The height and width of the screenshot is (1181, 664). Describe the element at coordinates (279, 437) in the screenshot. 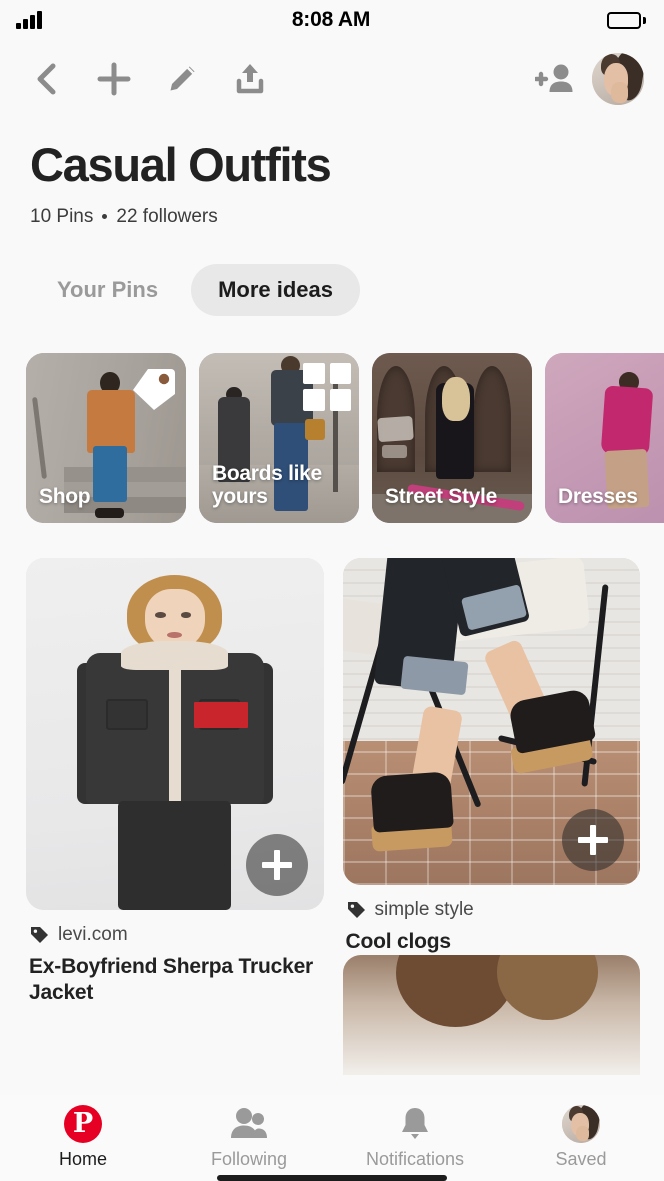

I see `category-card-boards-like-yours: Boards like yours` at that location.